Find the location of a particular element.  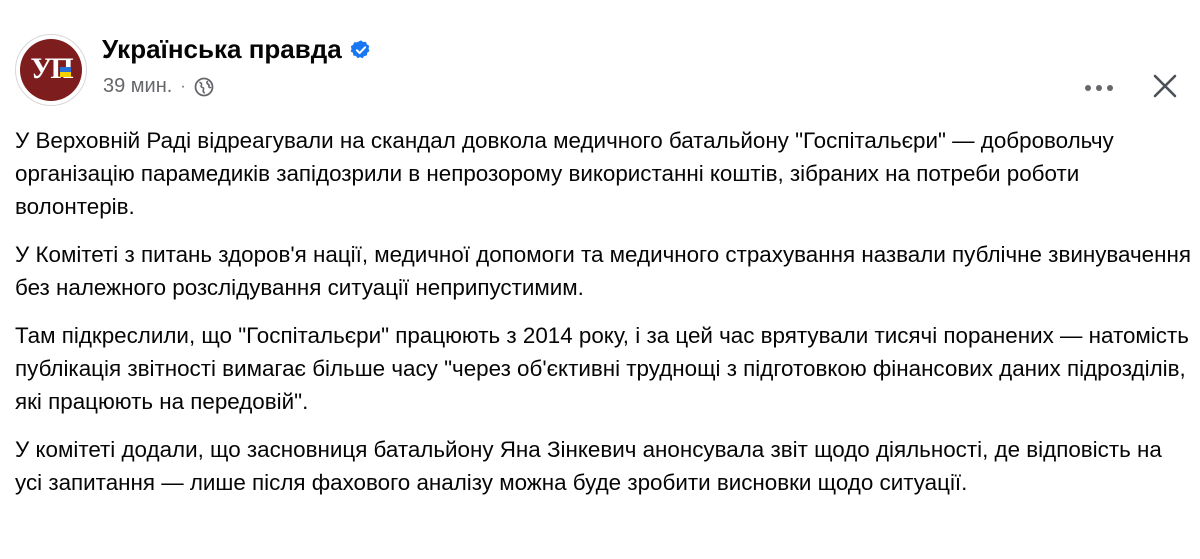

more-horizontal-icon is located at coordinates (1099, 88).